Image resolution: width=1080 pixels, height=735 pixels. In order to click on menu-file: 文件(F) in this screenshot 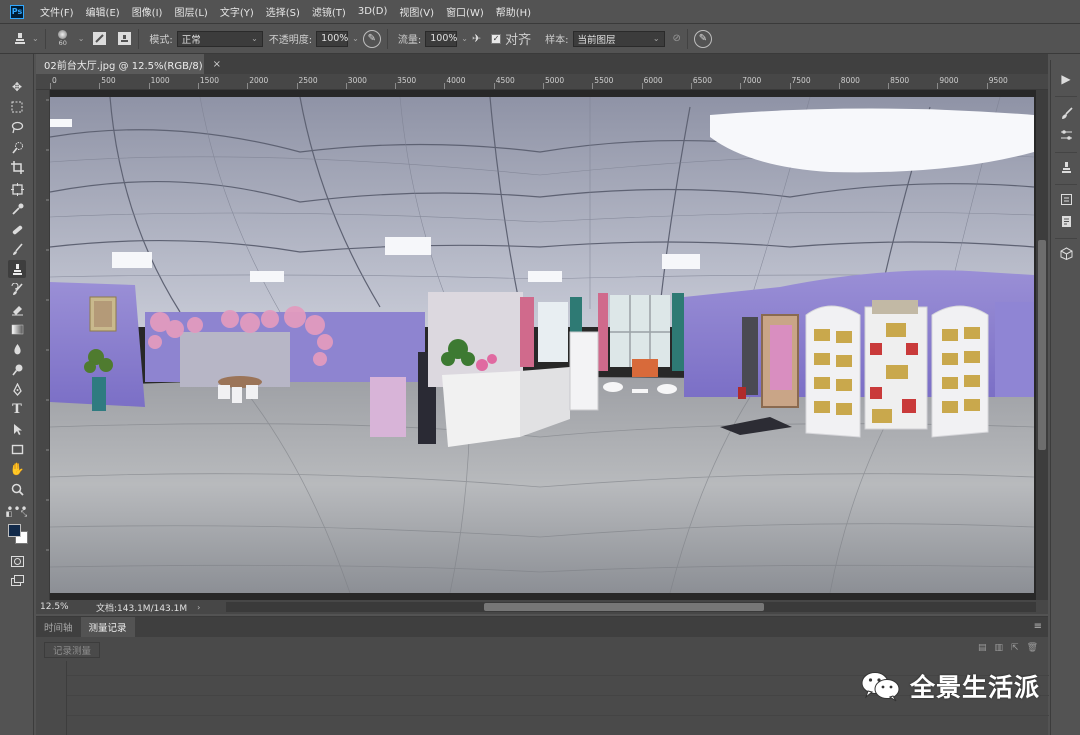, I will do `click(57, 11)`.